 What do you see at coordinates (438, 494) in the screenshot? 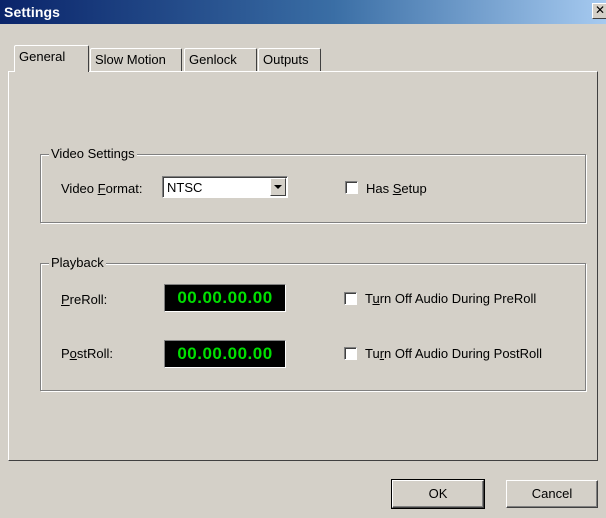
I see `ok-button: OK` at bounding box center [438, 494].